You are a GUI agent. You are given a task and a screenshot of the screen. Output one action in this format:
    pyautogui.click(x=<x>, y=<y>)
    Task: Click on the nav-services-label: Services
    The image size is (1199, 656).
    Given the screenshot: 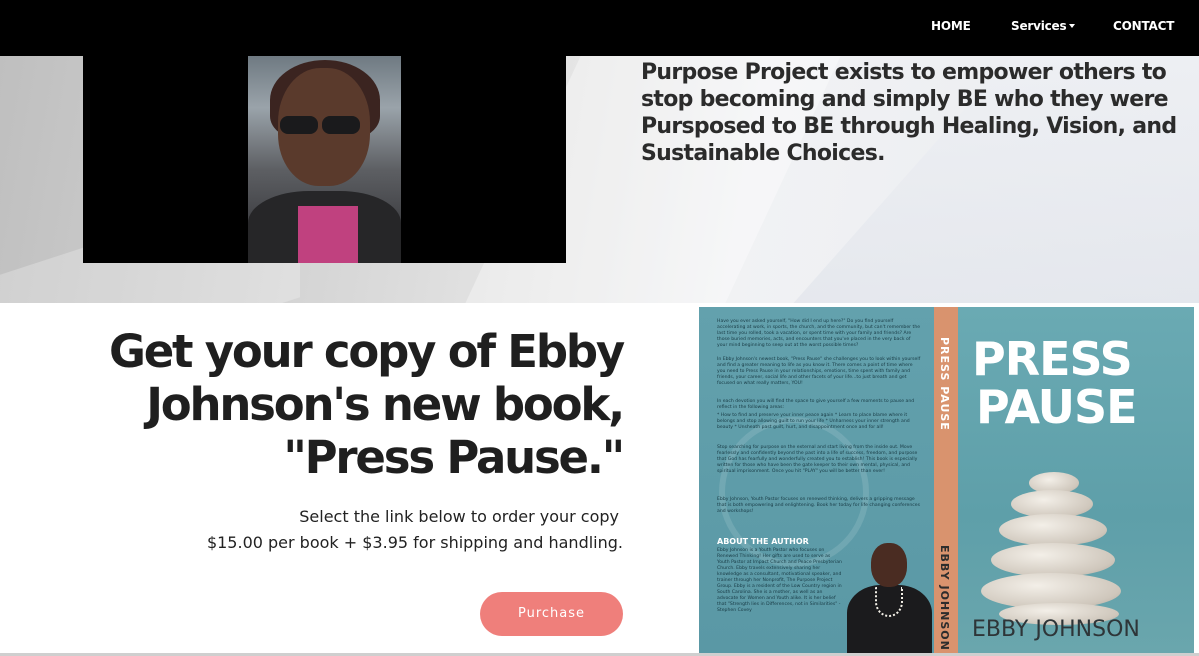 What is the action you would take?
    pyautogui.click(x=1039, y=26)
    